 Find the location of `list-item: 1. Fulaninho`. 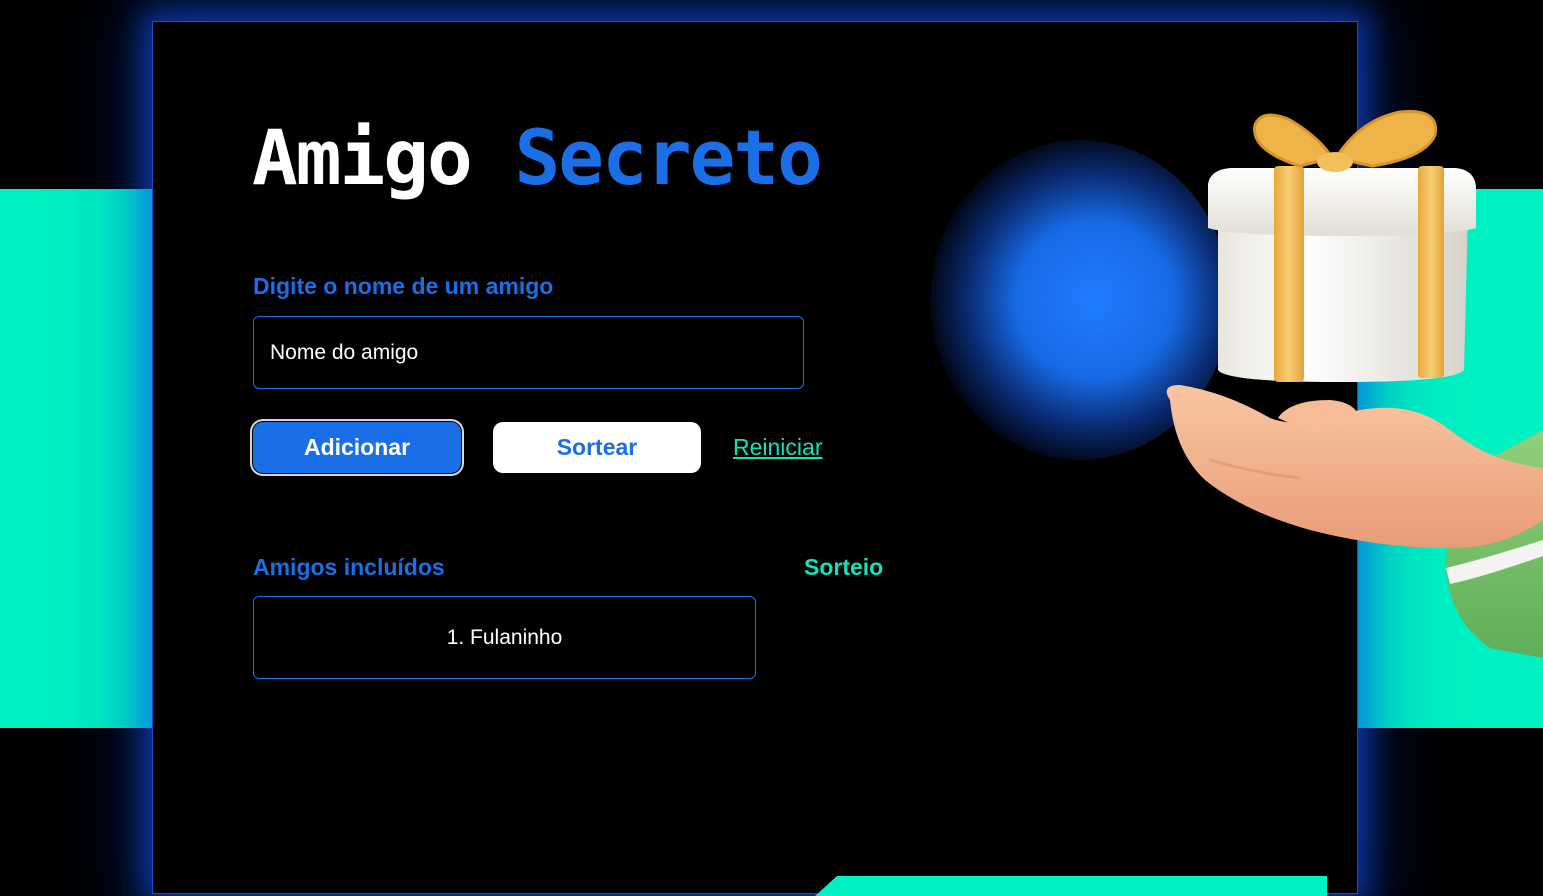

list-item: 1. Fulaninho is located at coordinates (504, 637).